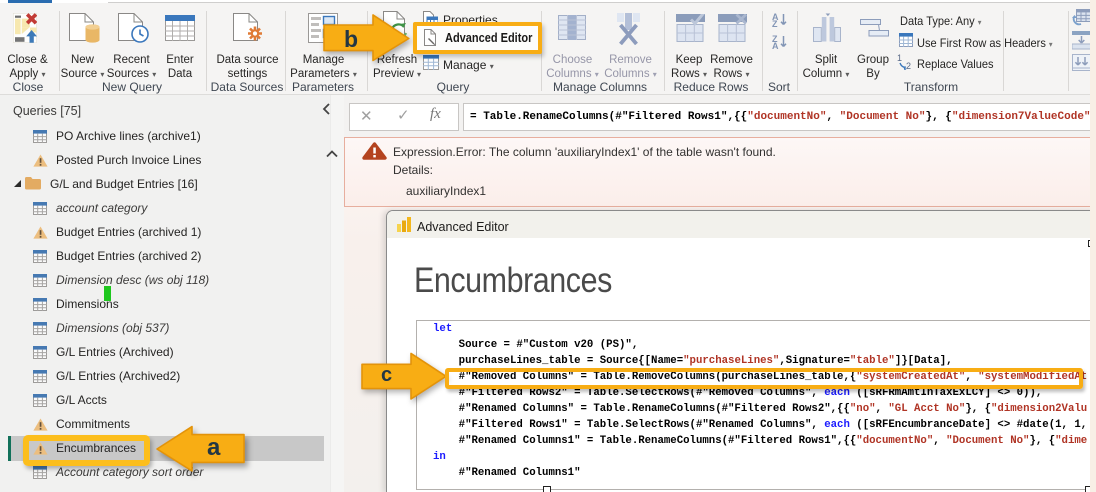  I want to click on svg-text: 2, so click(908, 65).